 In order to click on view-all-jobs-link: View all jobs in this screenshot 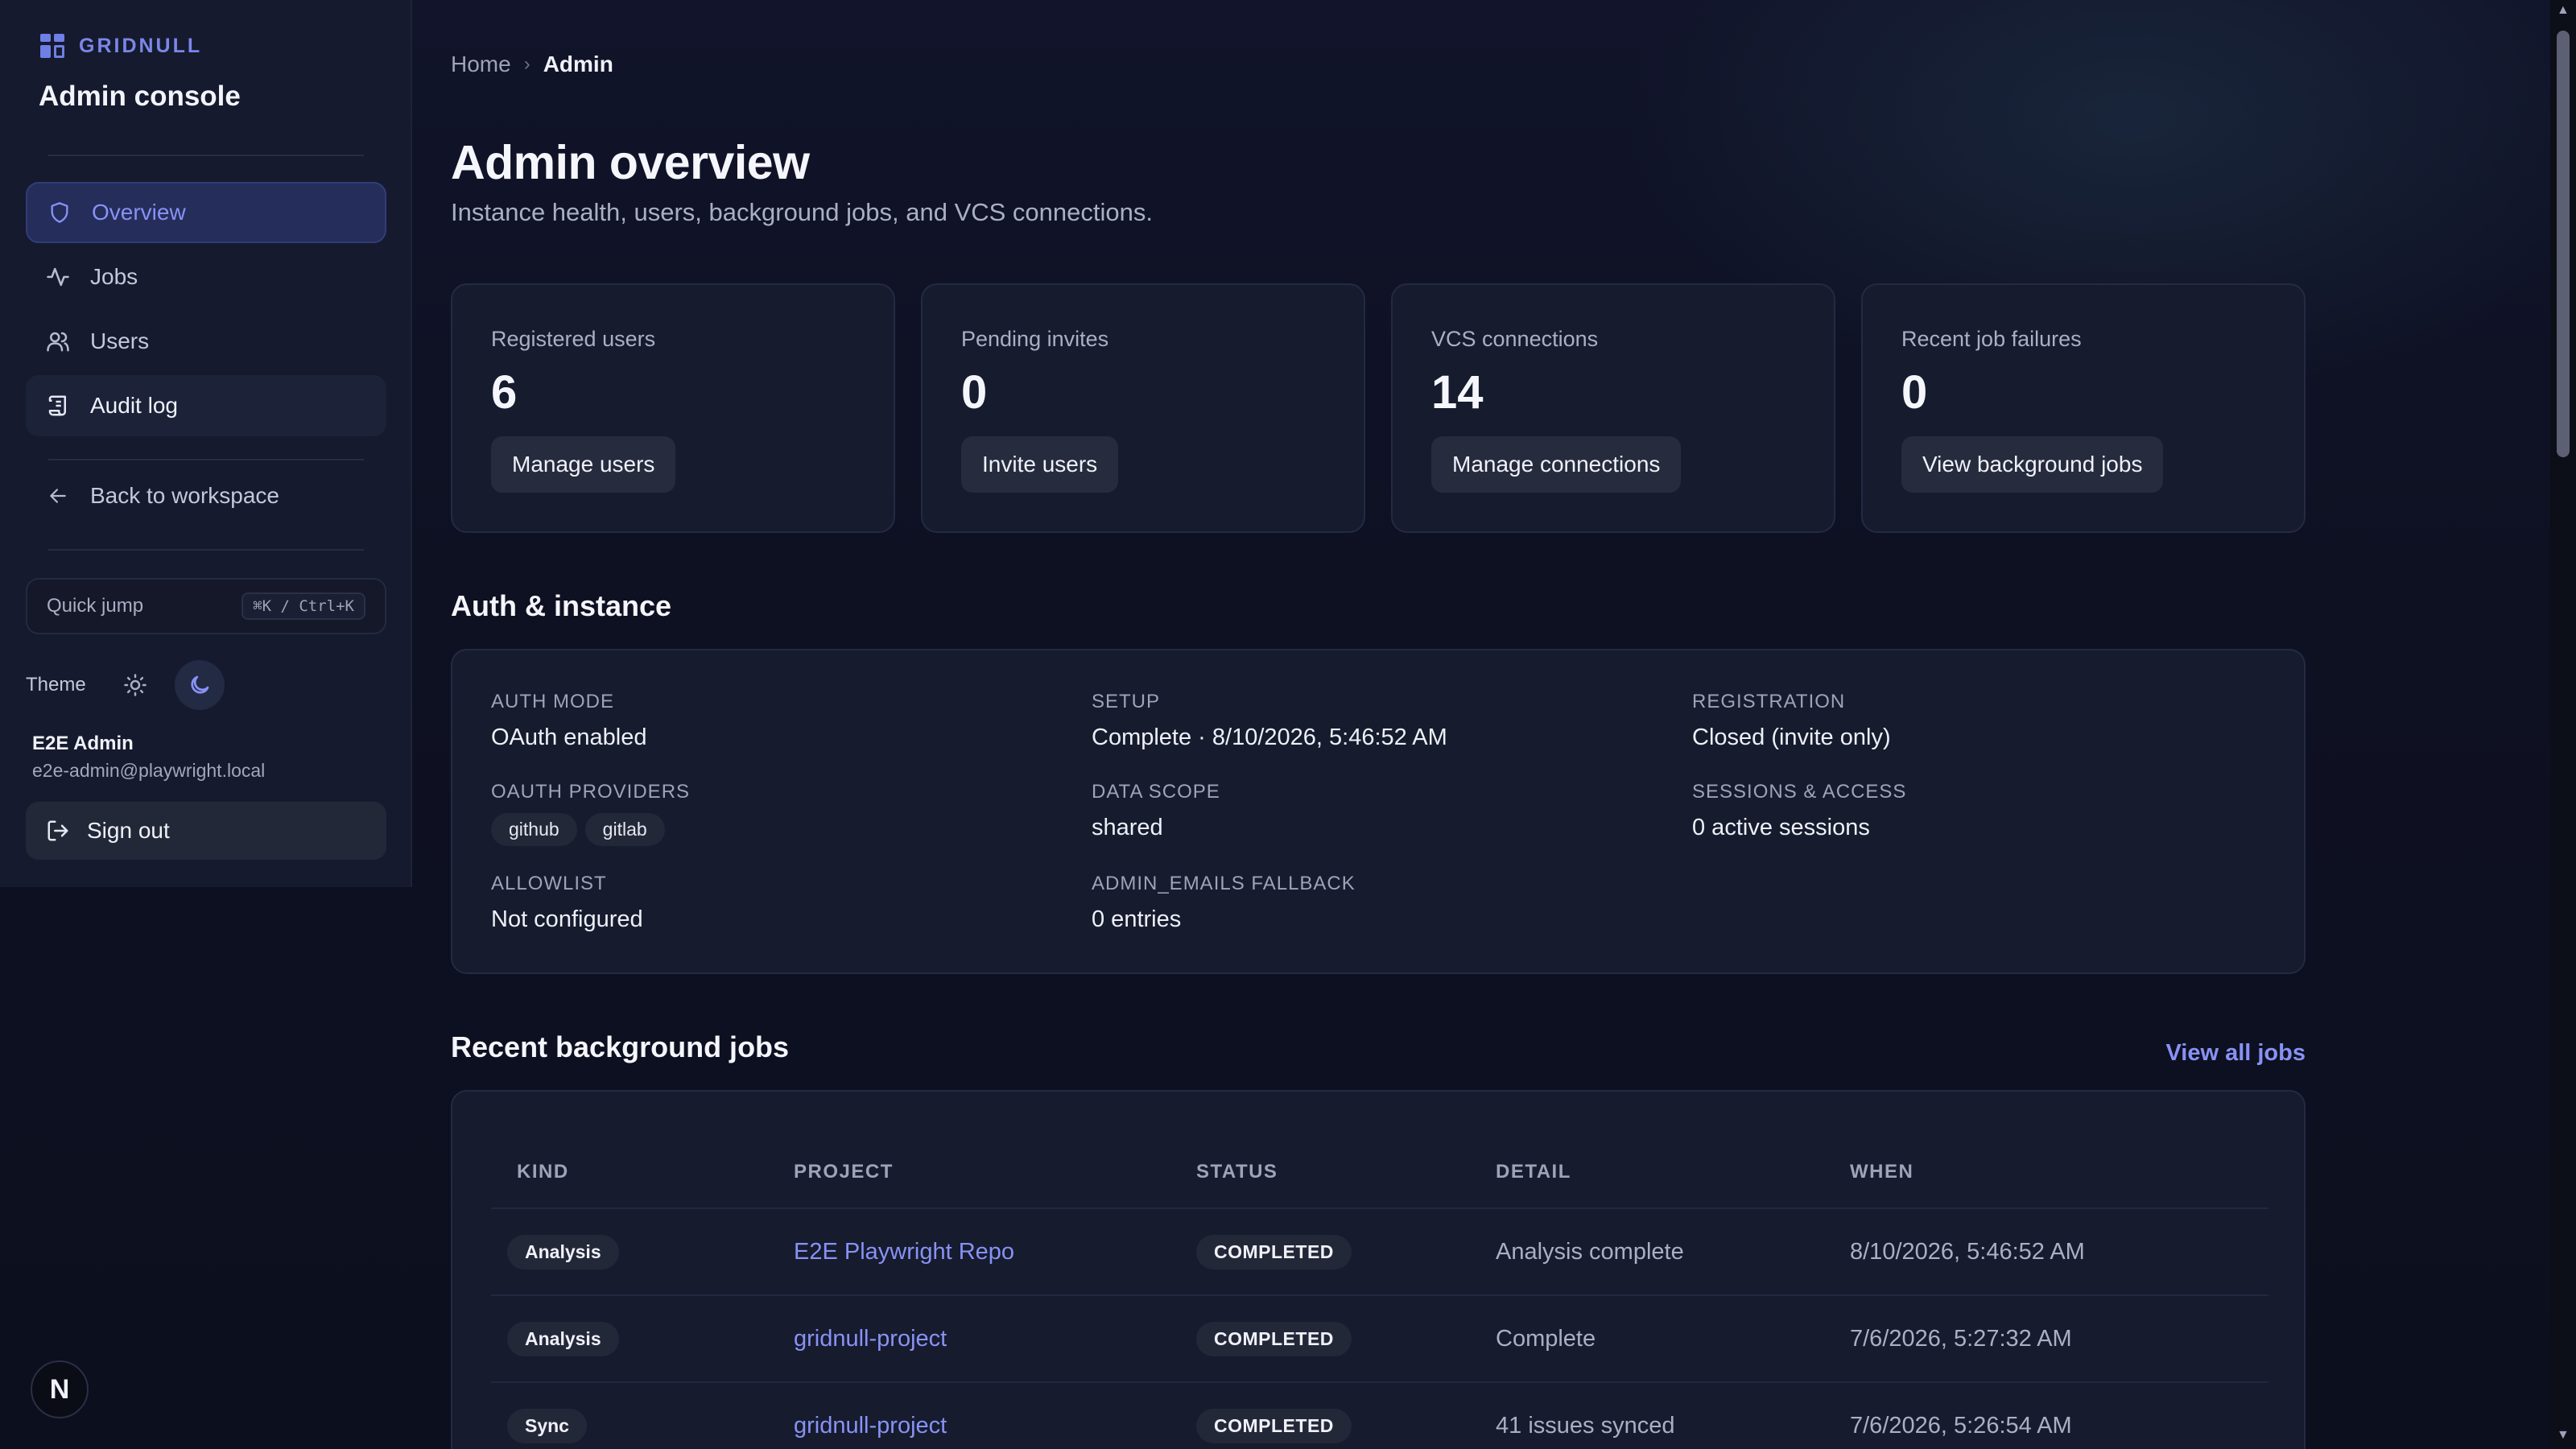, I will do `click(2235, 1053)`.